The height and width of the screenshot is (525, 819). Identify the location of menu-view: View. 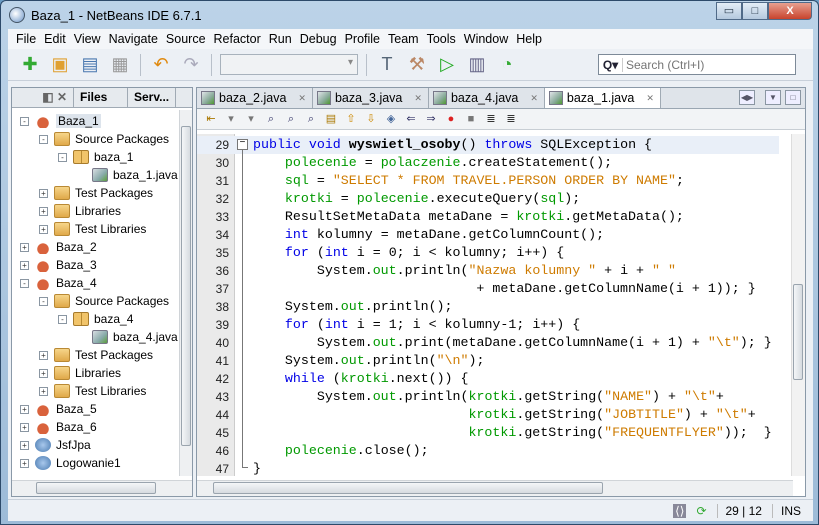
(87, 39).